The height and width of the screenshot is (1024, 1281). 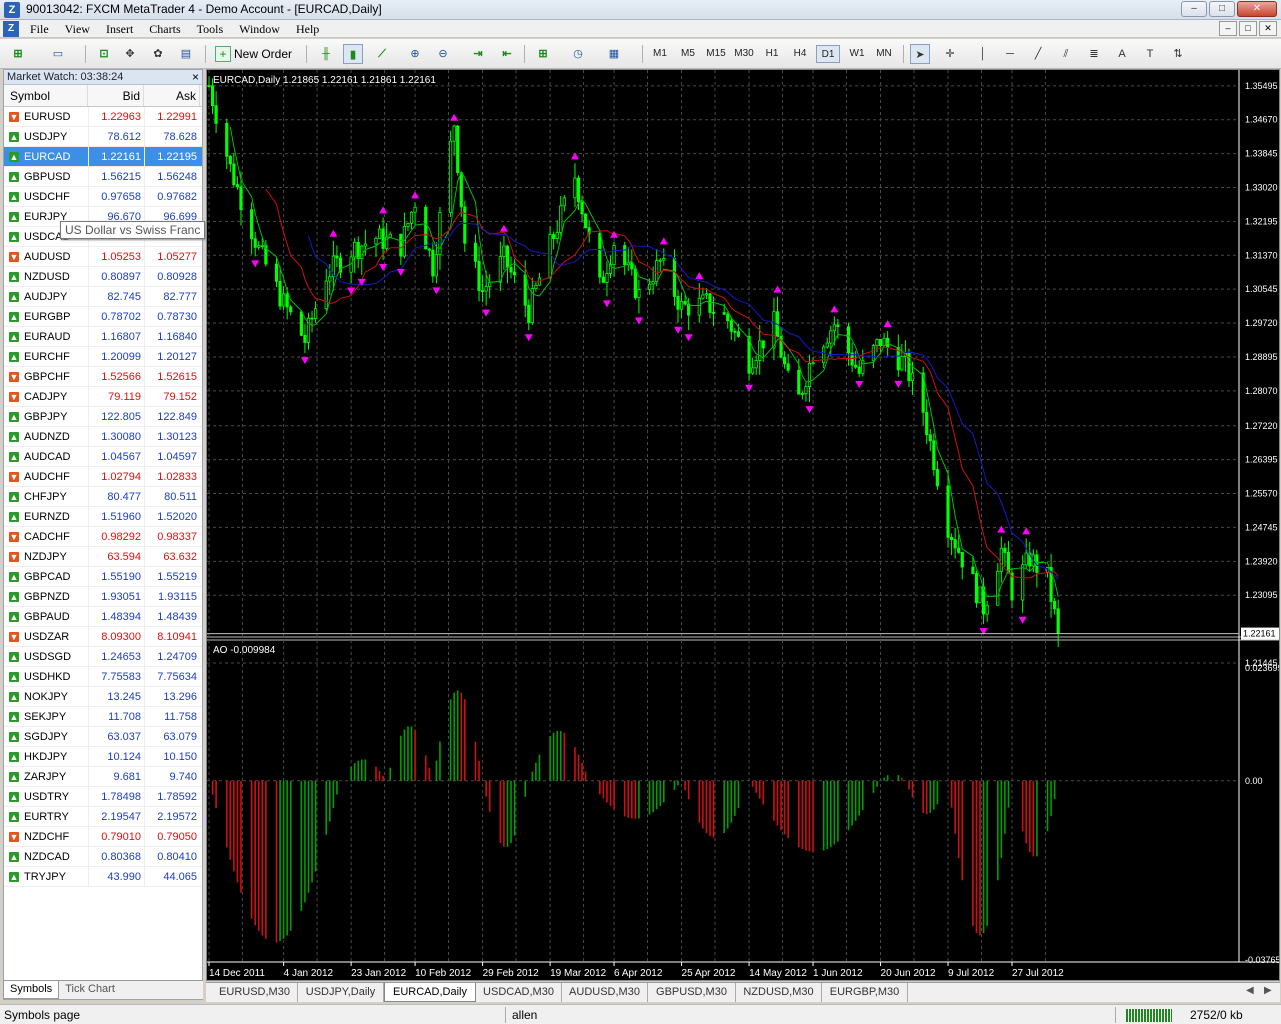 I want to click on menu-view: View, so click(x=77, y=29).